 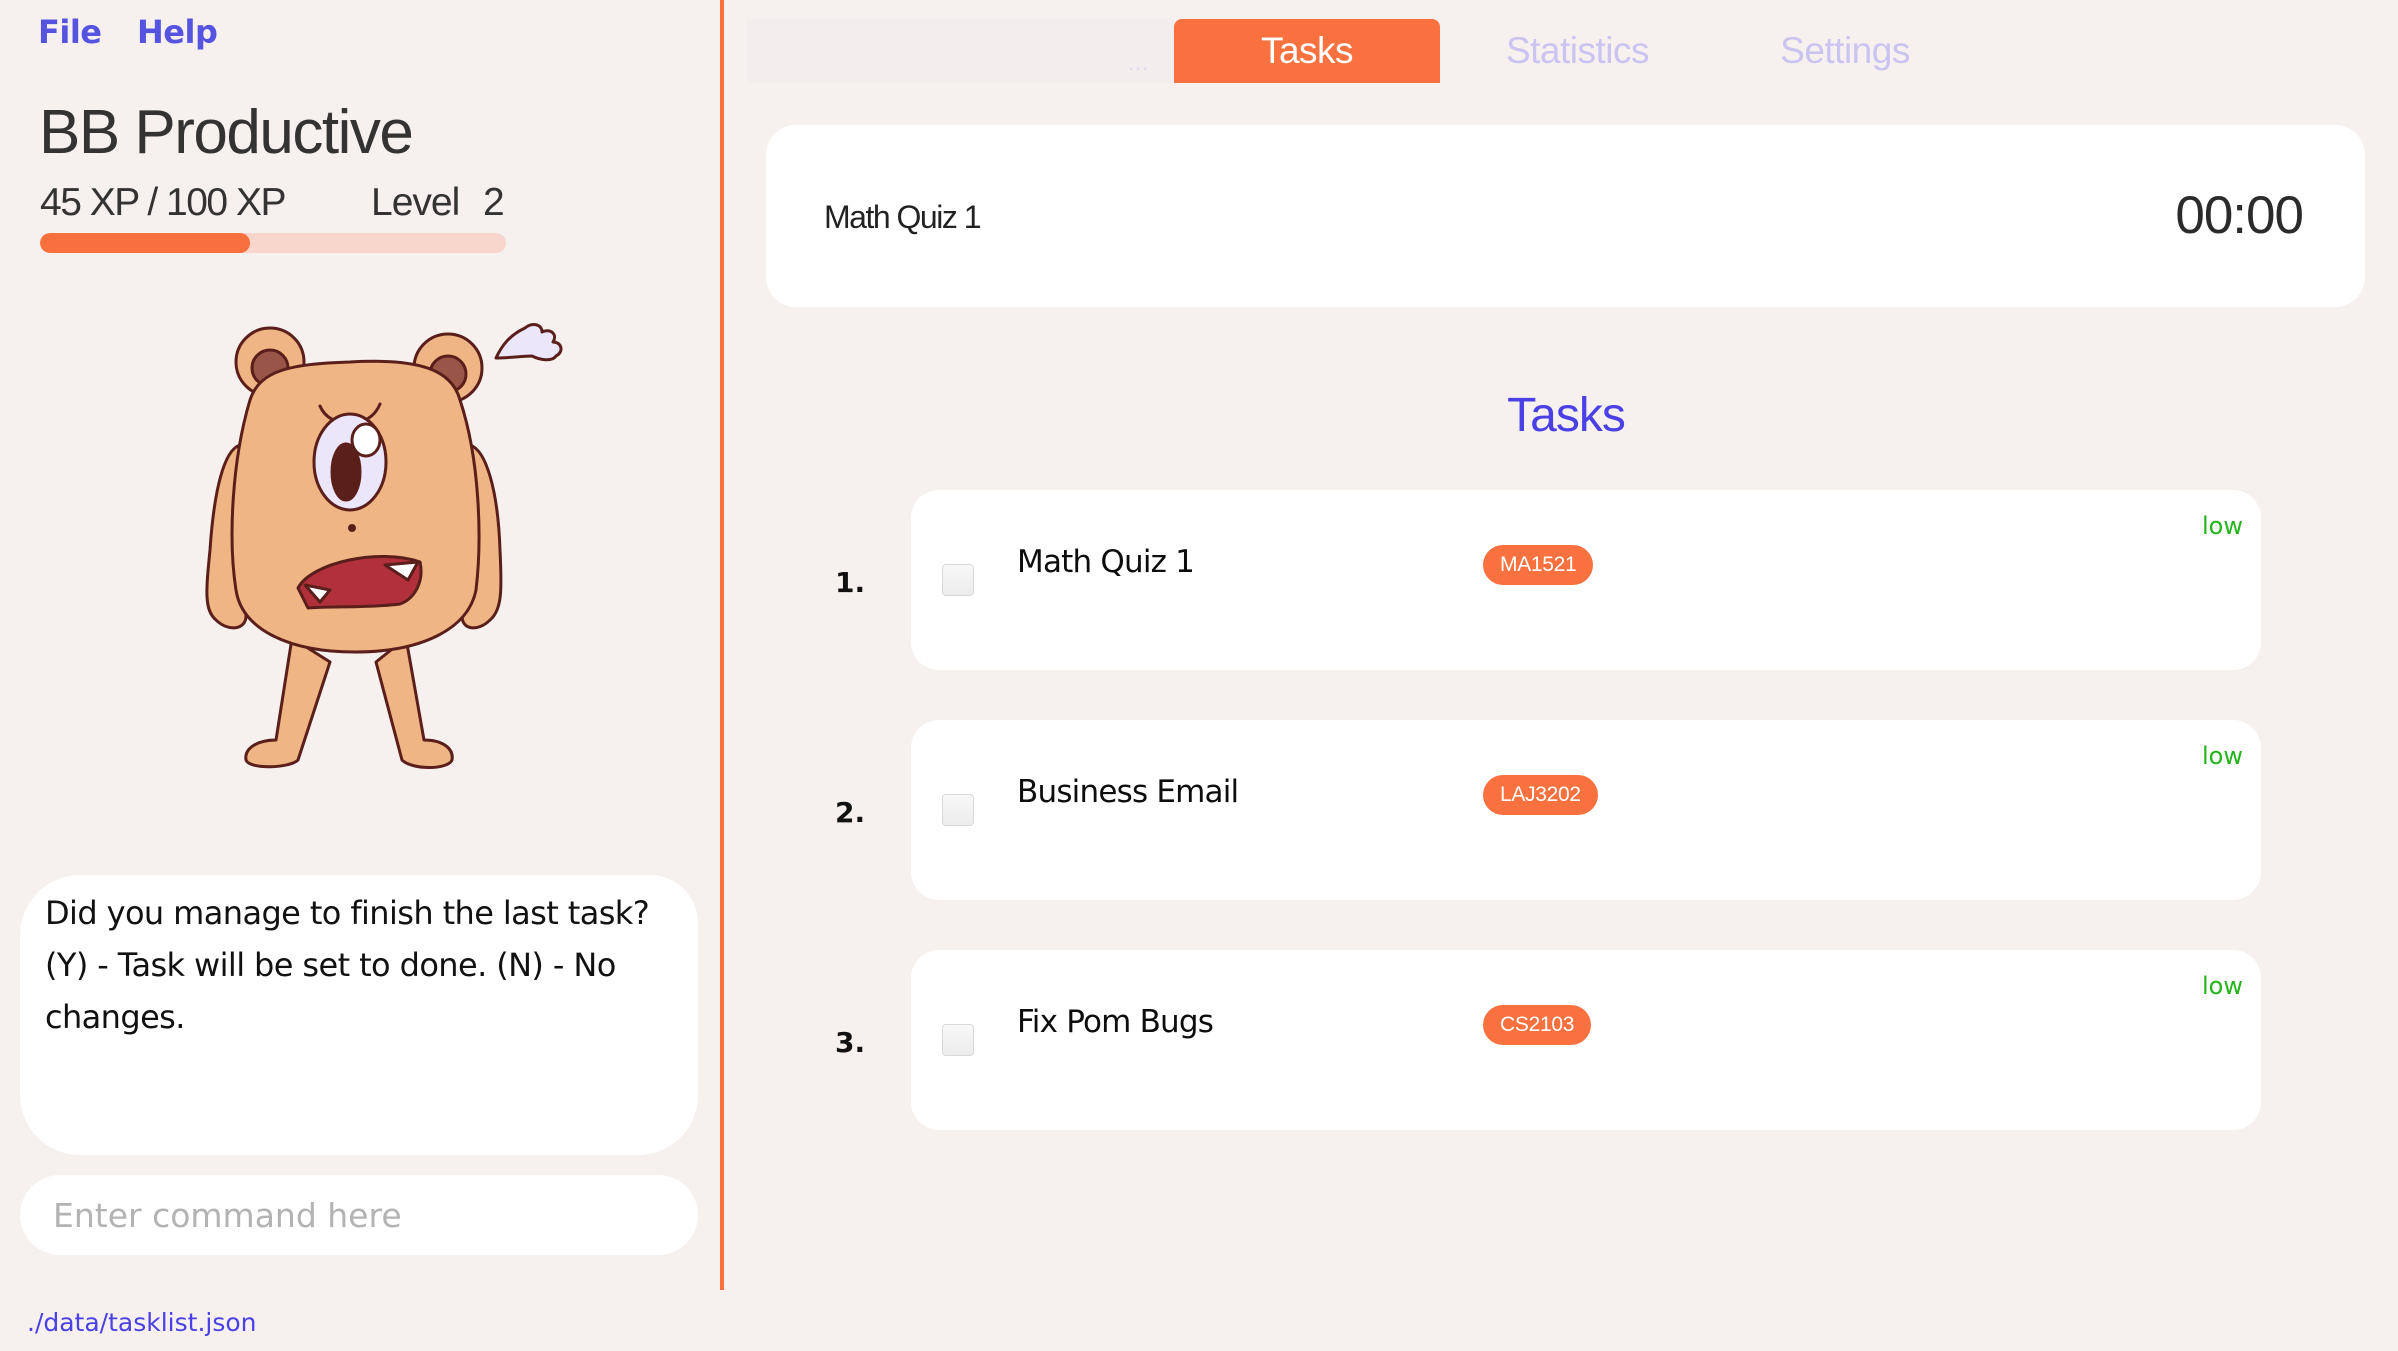 I want to click on level-label: Level, so click(x=415, y=202).